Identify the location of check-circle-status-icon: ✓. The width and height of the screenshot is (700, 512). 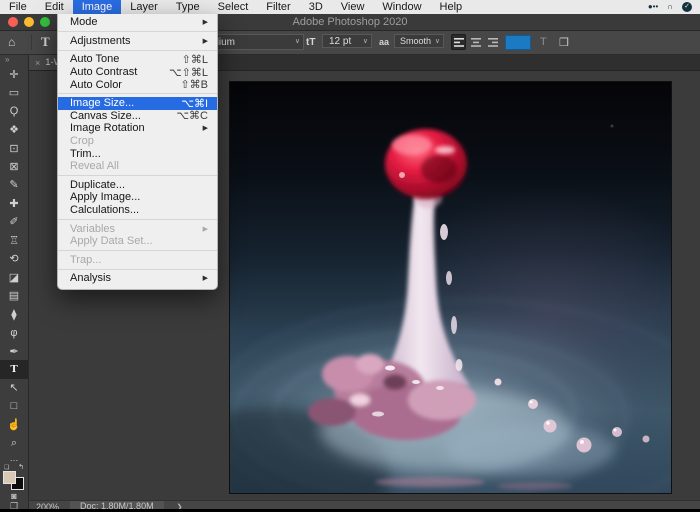
(687, 7).